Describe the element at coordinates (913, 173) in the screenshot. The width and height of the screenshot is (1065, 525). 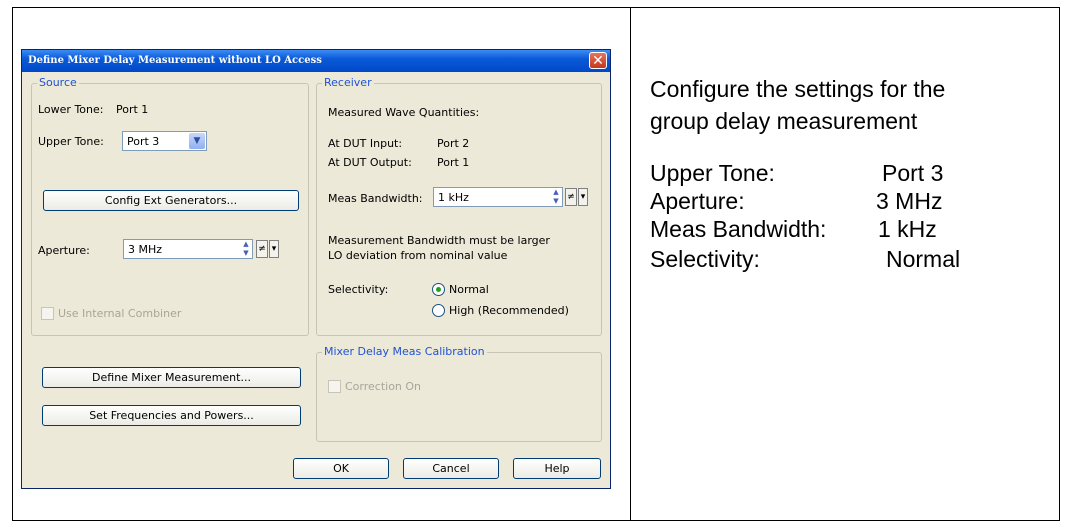
I see `setting-value-upper-tone: Port 3` at that location.